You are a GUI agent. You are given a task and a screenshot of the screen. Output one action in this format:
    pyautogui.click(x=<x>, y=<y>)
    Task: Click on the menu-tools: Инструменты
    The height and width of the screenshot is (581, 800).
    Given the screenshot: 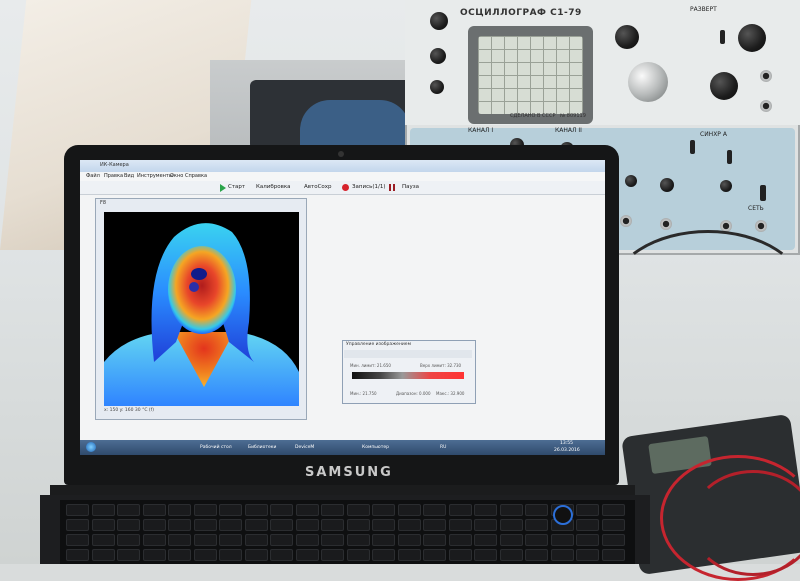 What is the action you would take?
    pyautogui.click(x=155, y=176)
    